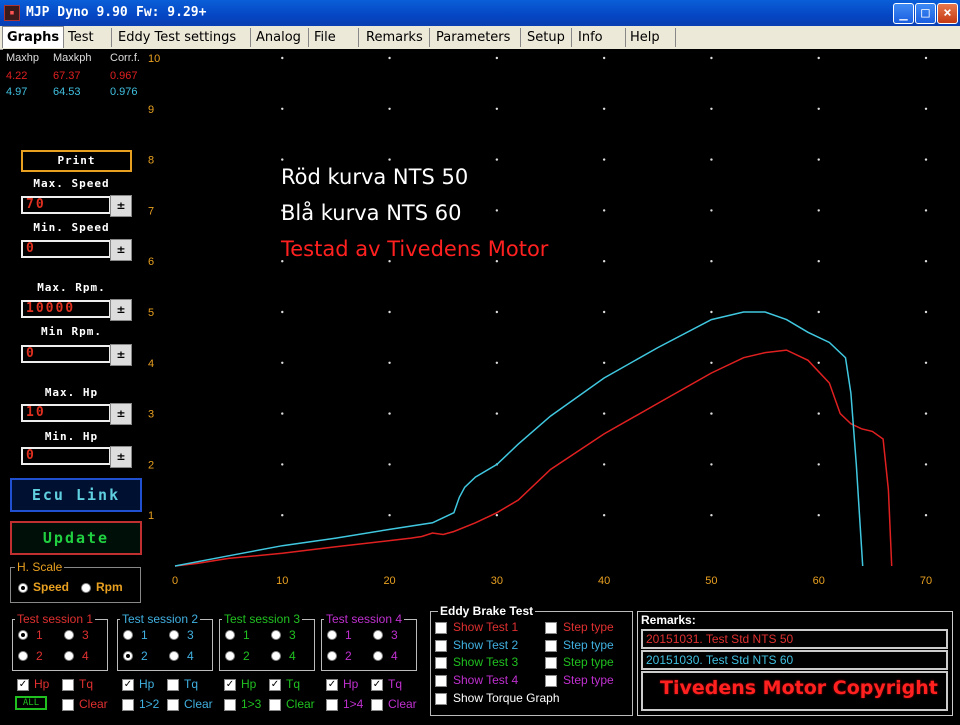 The width and height of the screenshot is (960, 725). Describe the element at coordinates (76, 161) in the screenshot. I see `print-button: Print` at that location.